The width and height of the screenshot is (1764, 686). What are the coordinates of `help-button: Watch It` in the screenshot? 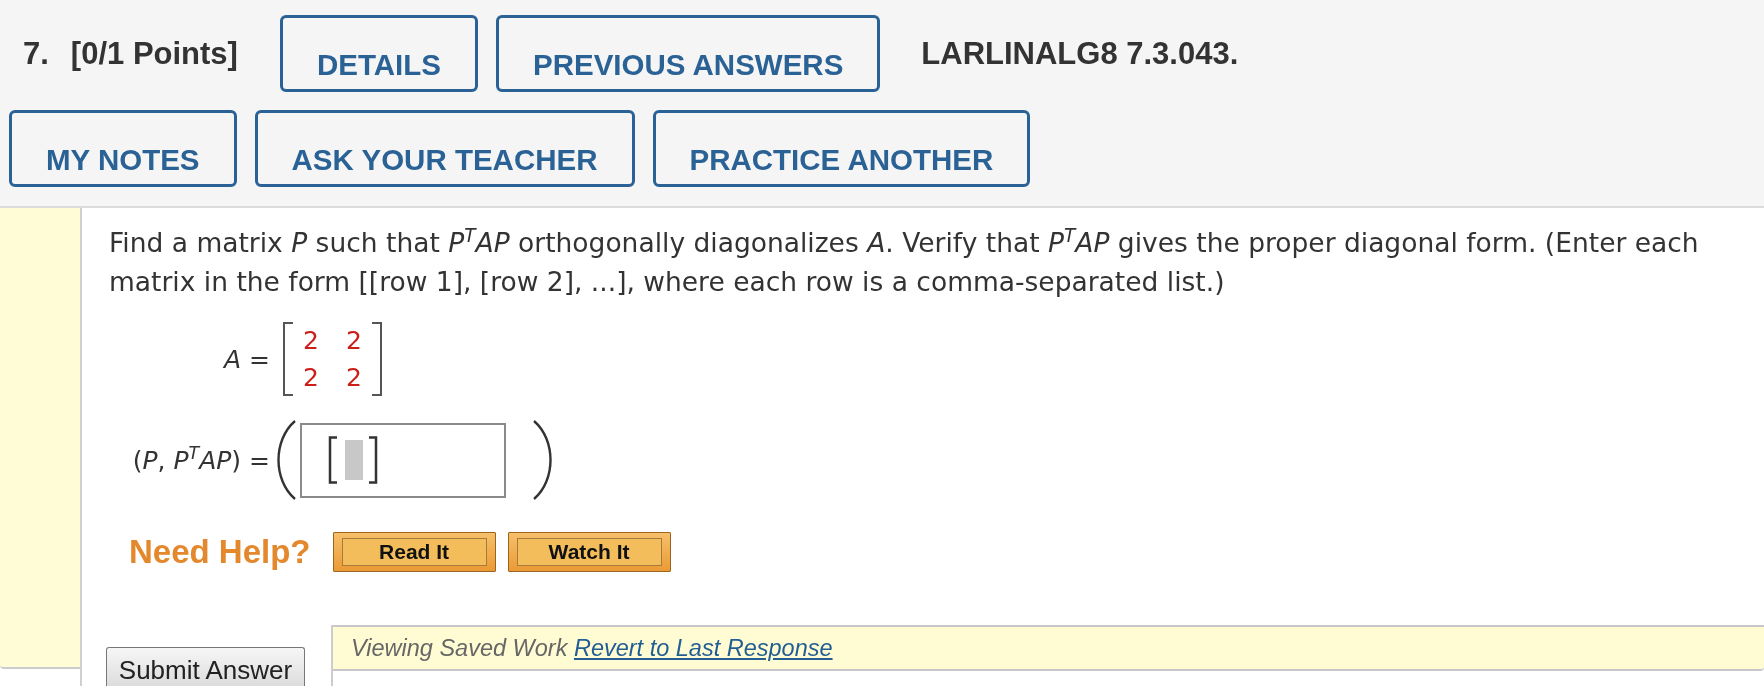 It's located at (589, 552).